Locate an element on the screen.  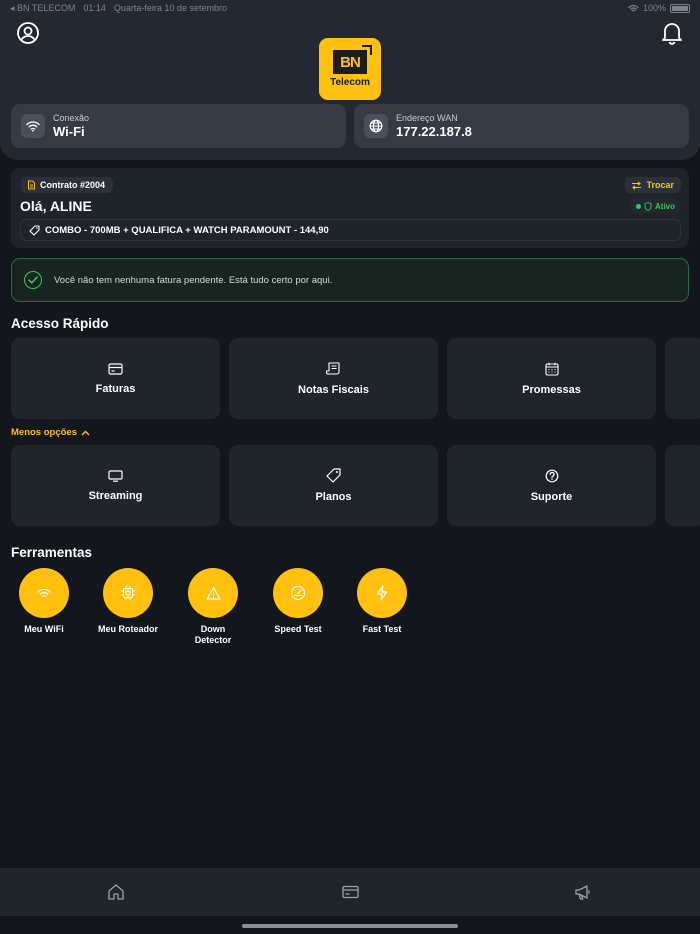
tool-meu-roteador: Meu Roteador is located at coordinates (128, 601).